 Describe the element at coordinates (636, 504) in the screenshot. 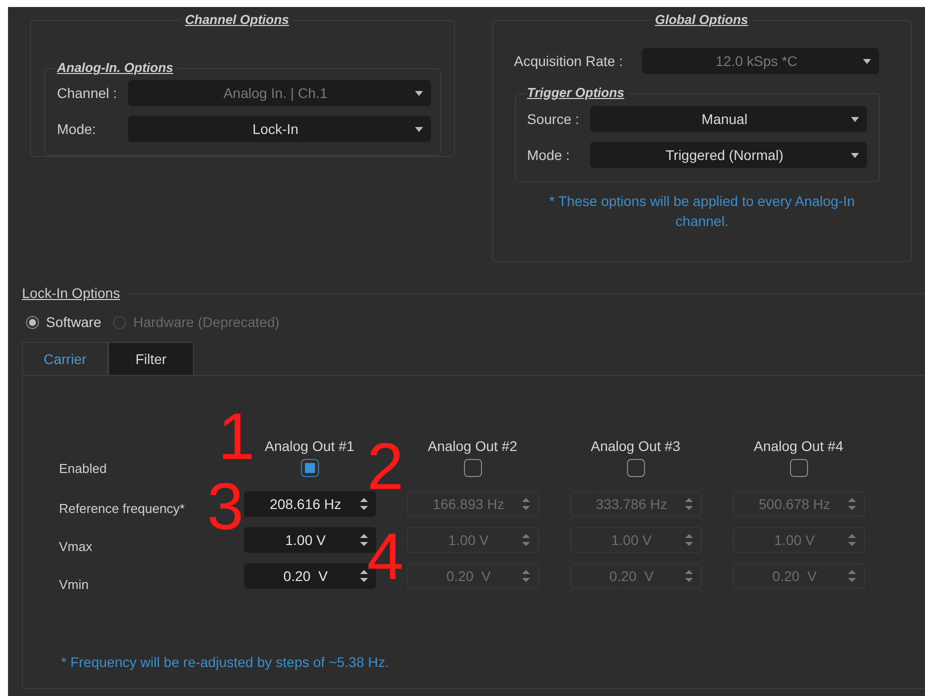

I see `spin-field: 333.786 Hz` at that location.